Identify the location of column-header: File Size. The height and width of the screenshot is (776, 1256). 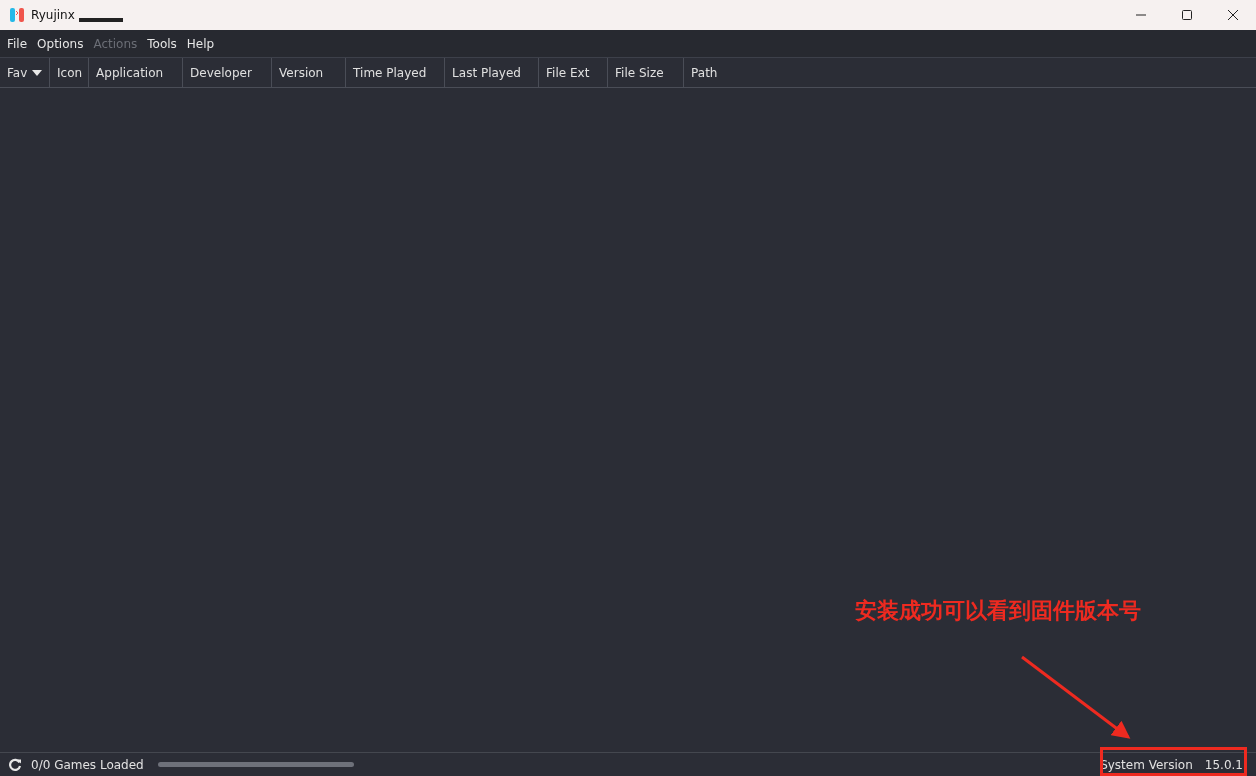
(646, 72).